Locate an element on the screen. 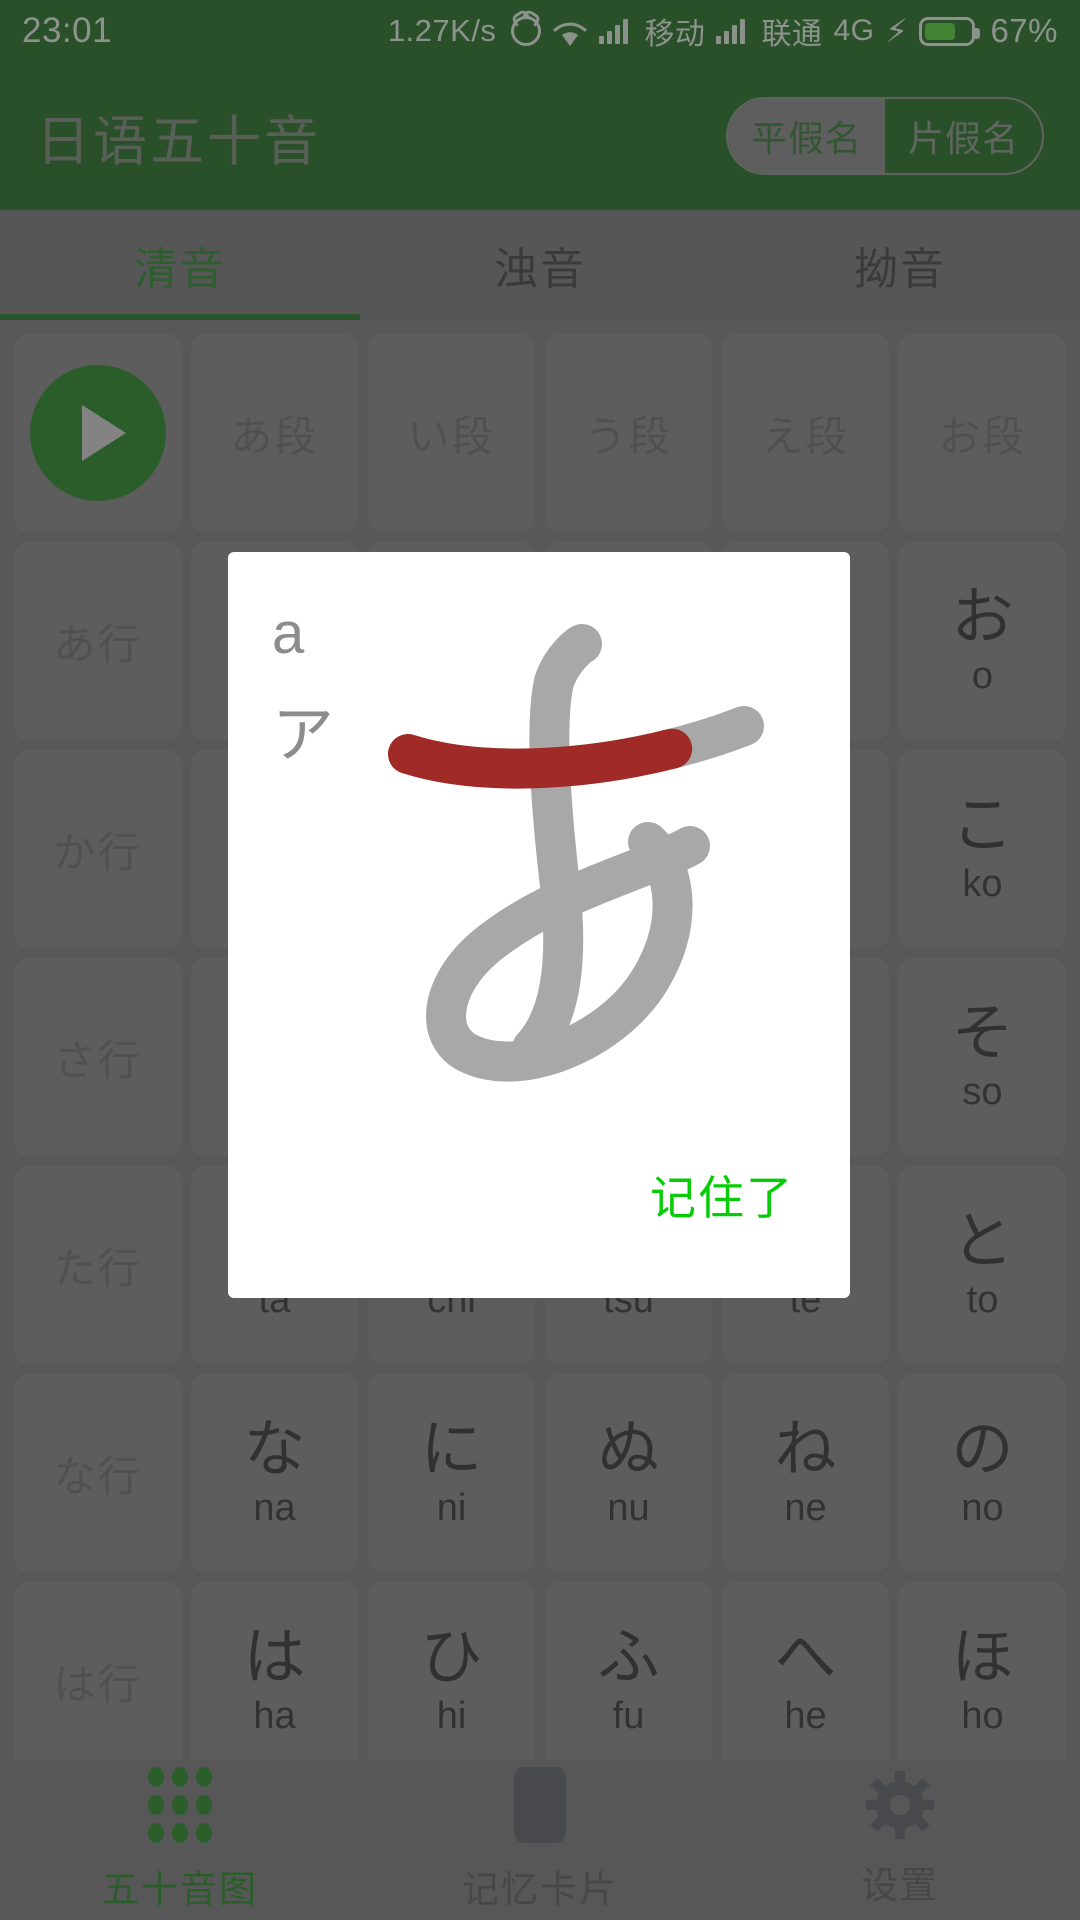 Image resolution: width=1080 pixels, height=1920 pixels. remember-button: 记住了 is located at coordinates (722, 1195).